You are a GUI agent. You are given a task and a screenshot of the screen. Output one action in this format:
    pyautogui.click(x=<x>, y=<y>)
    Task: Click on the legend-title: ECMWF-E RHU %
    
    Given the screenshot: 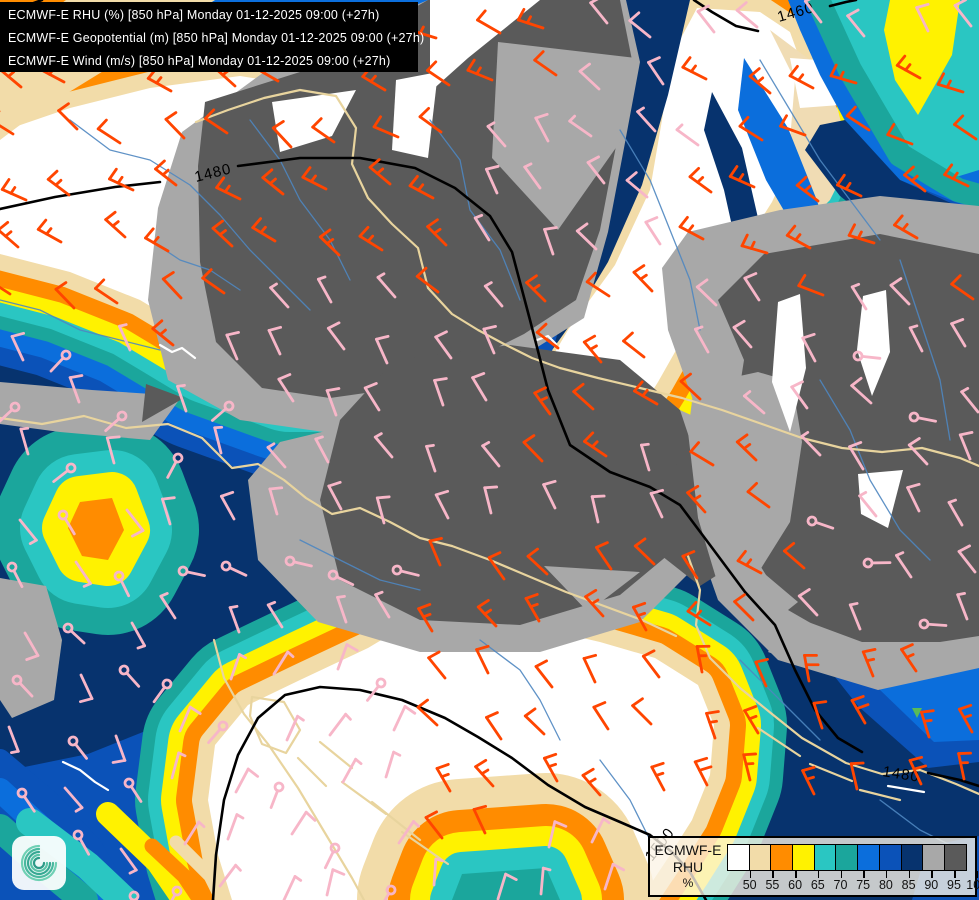 What is the action you would take?
    pyautogui.click(x=688, y=866)
    